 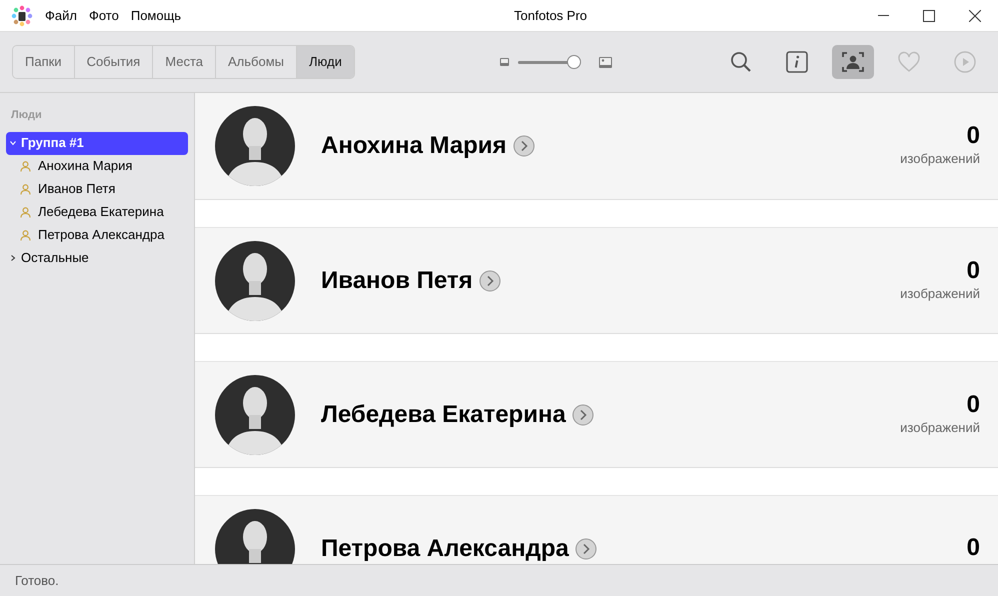 What do you see at coordinates (909, 62) in the screenshot?
I see `heart-icon` at bounding box center [909, 62].